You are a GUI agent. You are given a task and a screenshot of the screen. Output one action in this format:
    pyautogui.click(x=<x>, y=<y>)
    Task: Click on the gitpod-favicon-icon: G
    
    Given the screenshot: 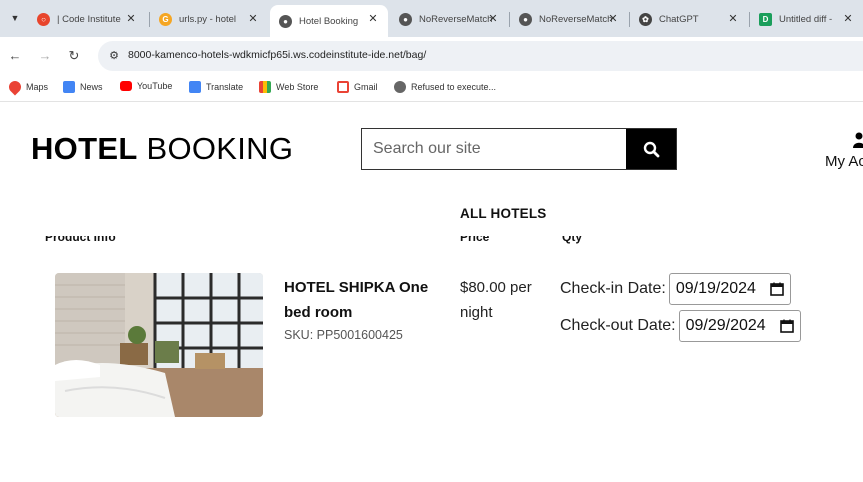 What is the action you would take?
    pyautogui.click(x=165, y=19)
    